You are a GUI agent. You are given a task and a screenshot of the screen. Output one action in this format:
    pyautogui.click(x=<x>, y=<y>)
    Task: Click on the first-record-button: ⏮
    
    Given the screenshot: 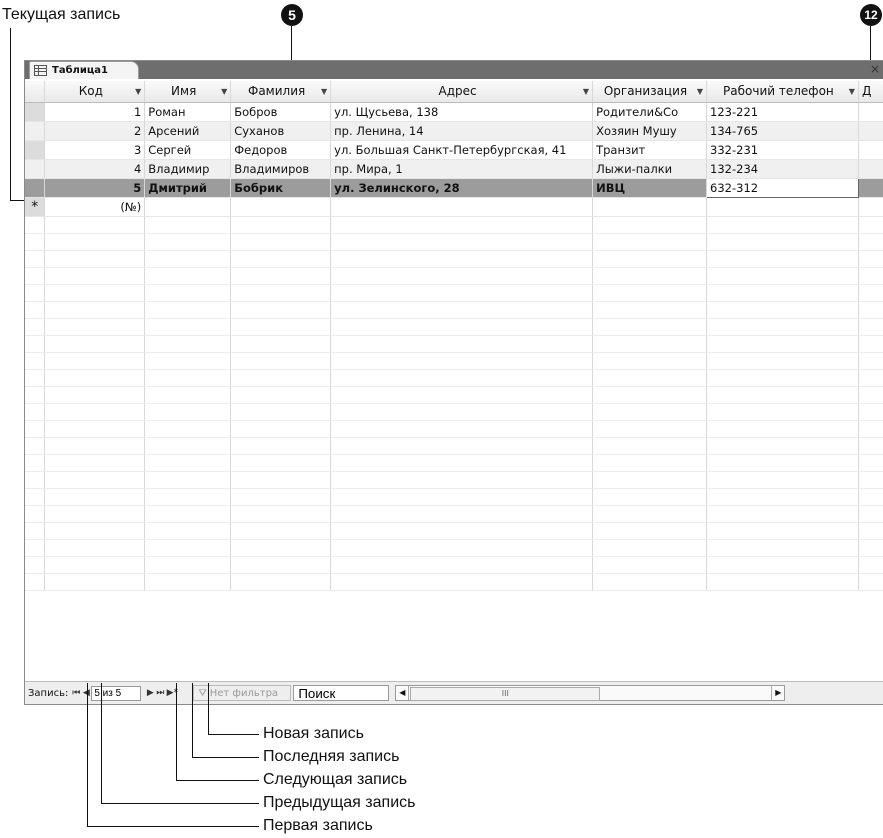 What is the action you would take?
    pyautogui.click(x=76, y=693)
    